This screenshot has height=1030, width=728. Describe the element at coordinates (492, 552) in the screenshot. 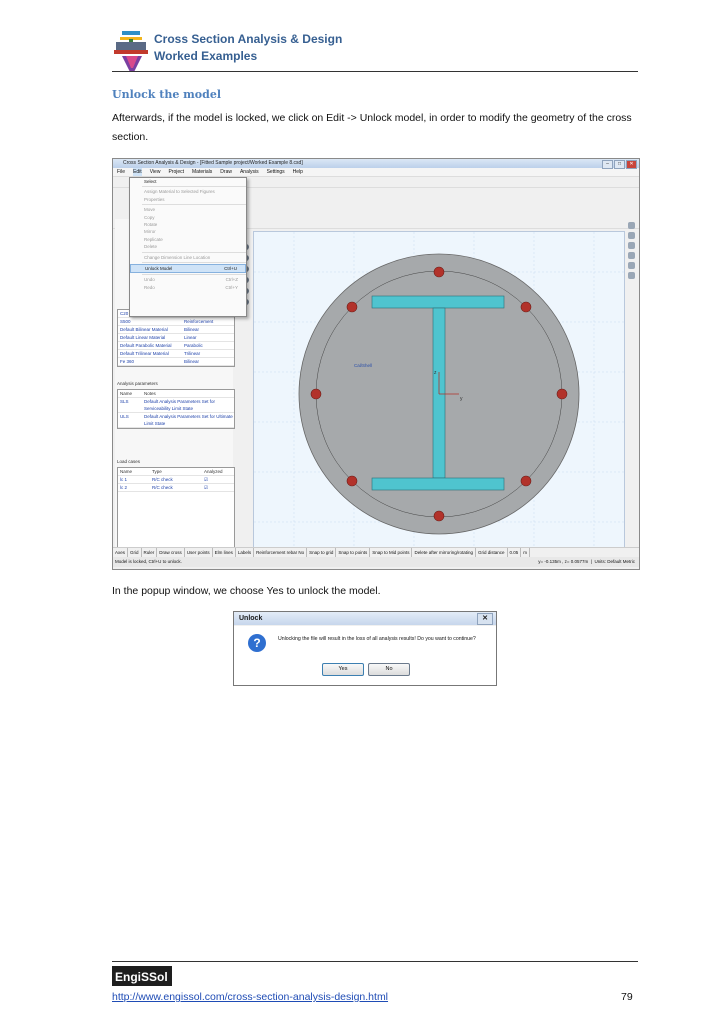

I see `toggle-button: Grid distance` at that location.